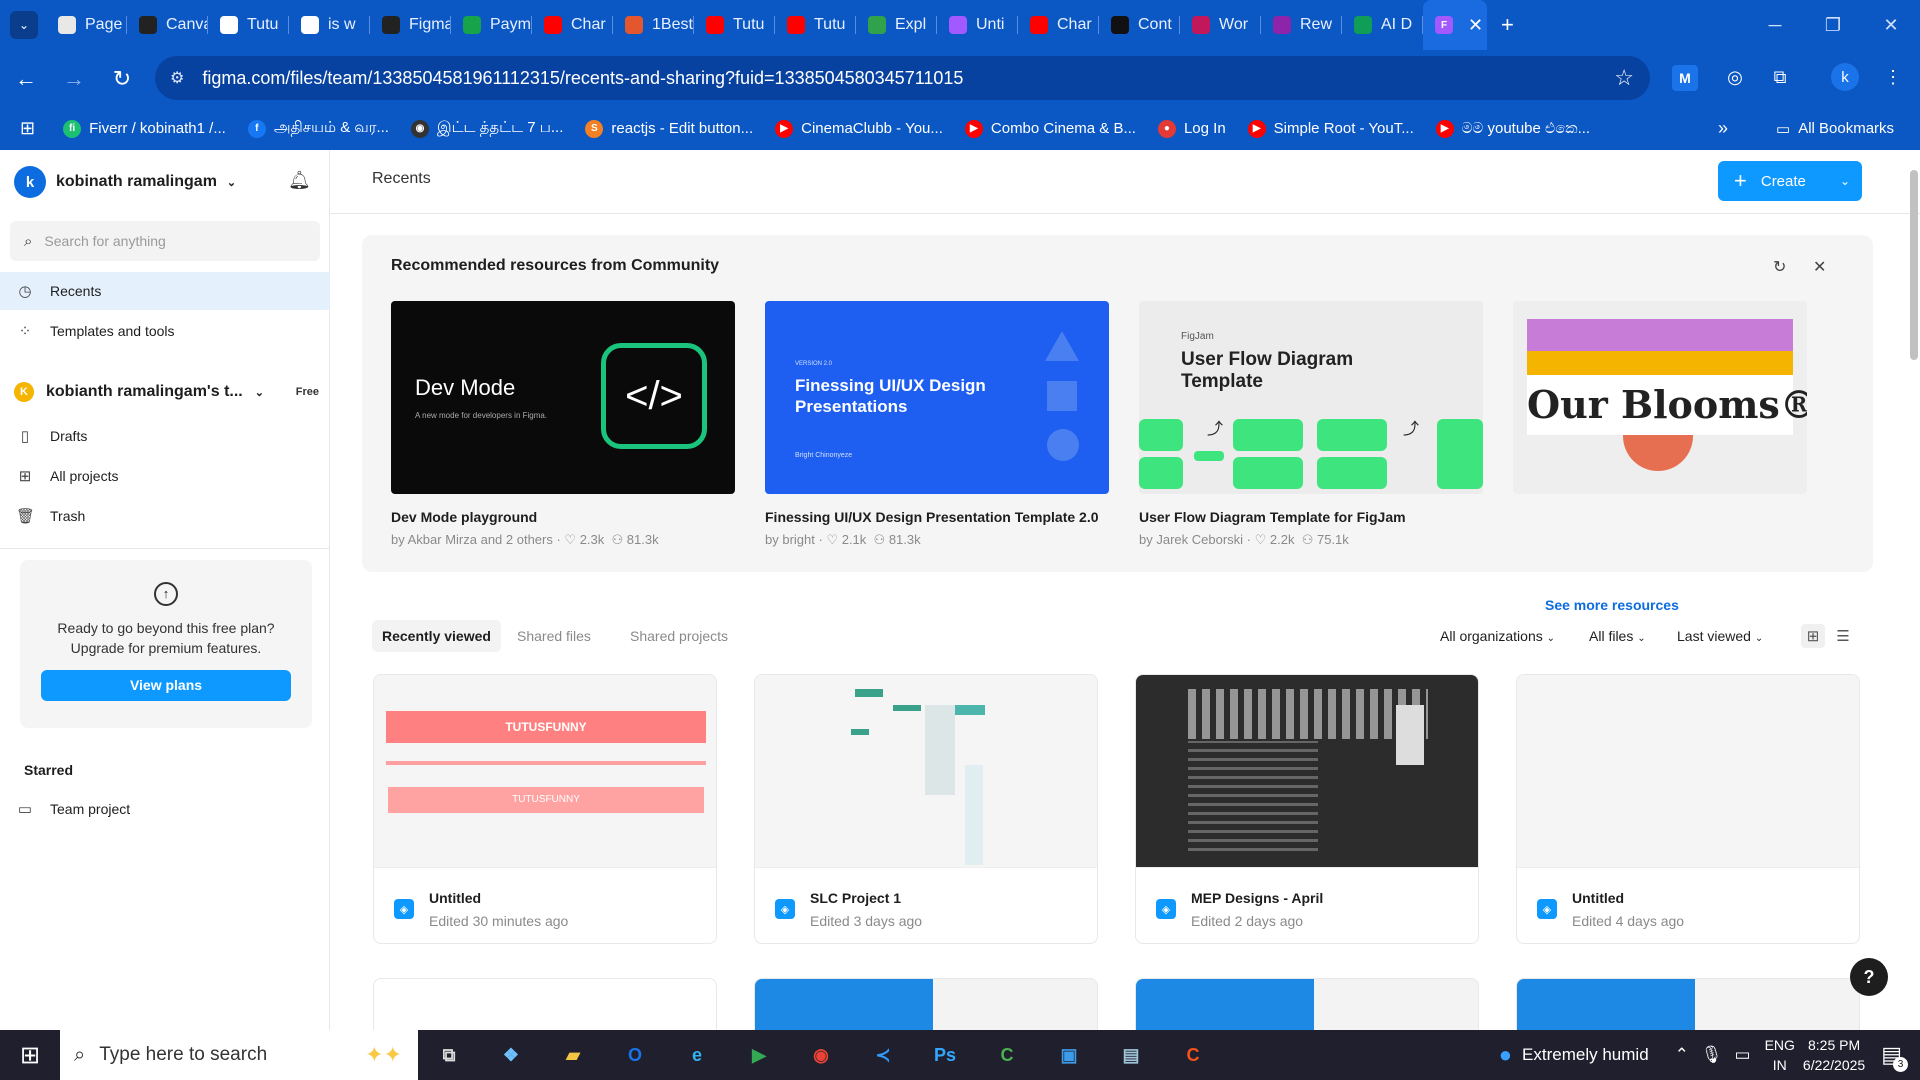 The height and width of the screenshot is (1080, 1920). What do you see at coordinates (86, 25) in the screenshot?
I see `tab: Page` at bounding box center [86, 25].